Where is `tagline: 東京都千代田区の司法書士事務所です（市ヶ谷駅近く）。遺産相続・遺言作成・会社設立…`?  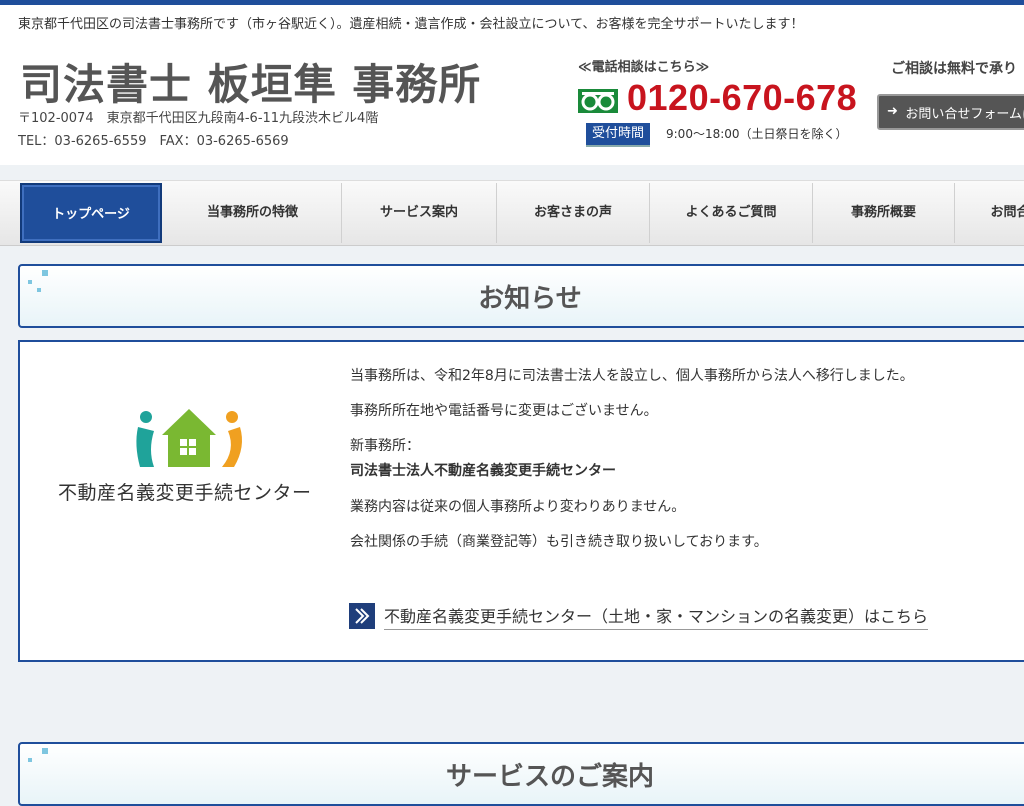 tagline: 東京都千代田区の司法書士事務所です（市ヶ谷駅近く）。遺産相続・遺言作成・会社設立… is located at coordinates (411, 24).